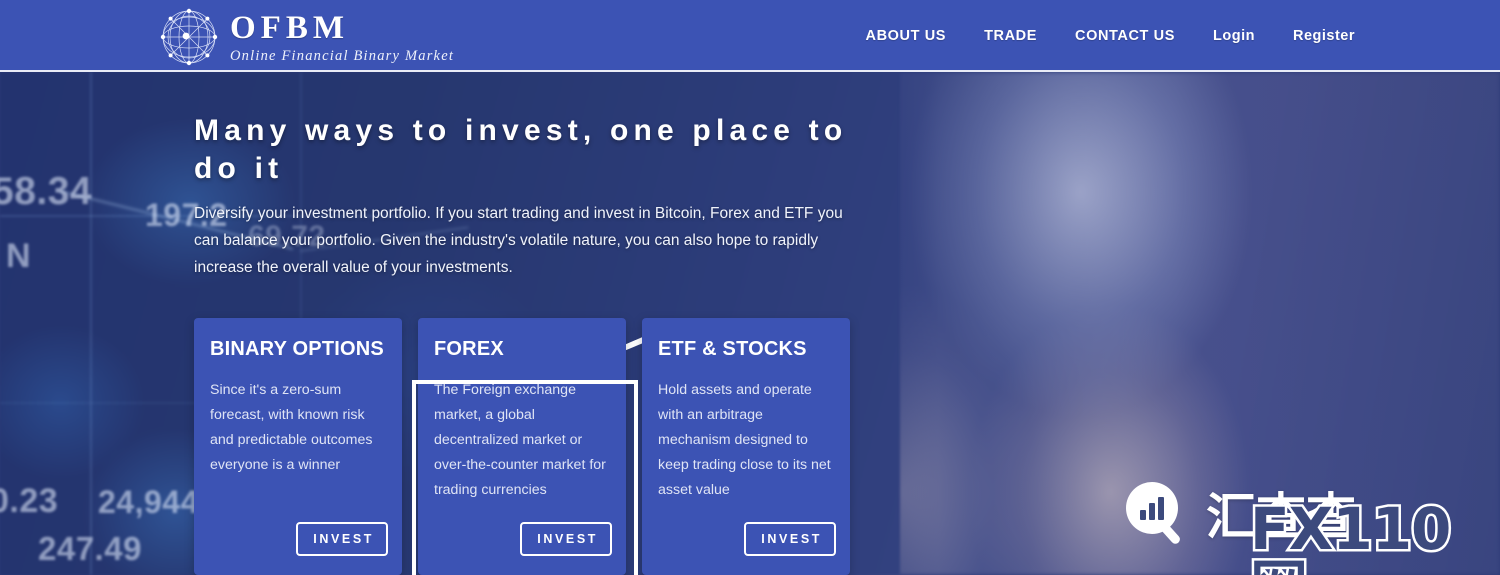 The image size is (1500, 575). What do you see at coordinates (1010, 36) in the screenshot?
I see `nav-trade: TRADE` at bounding box center [1010, 36].